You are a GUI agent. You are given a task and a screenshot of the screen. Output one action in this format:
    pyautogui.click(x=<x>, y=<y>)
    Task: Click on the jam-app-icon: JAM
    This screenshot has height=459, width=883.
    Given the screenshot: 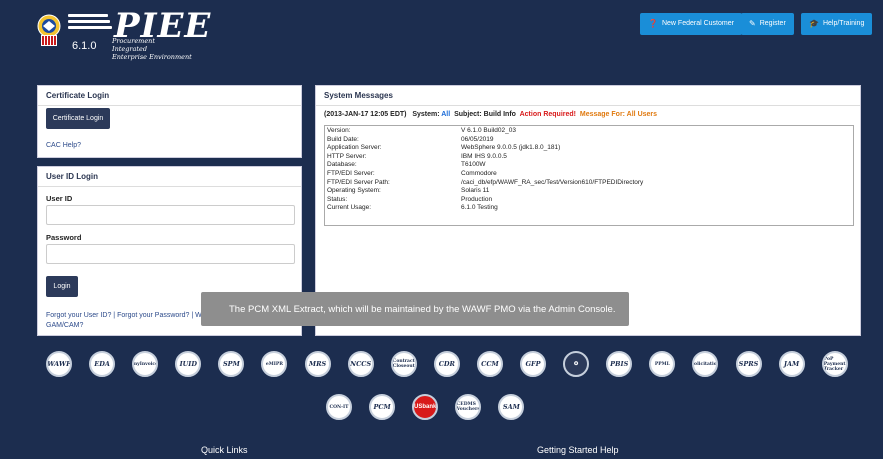 What is the action you would take?
    pyautogui.click(x=791, y=364)
    